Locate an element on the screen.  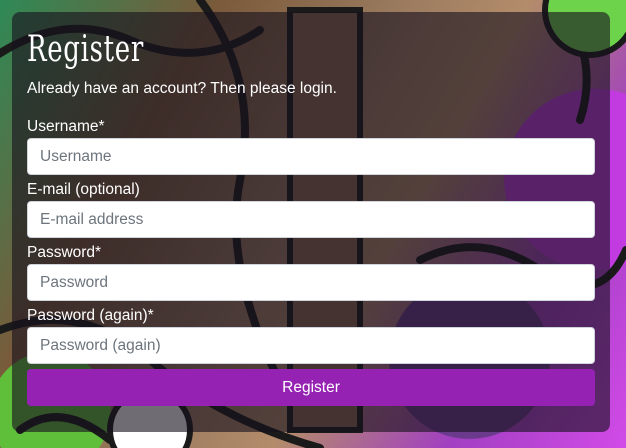
email-input is located at coordinates (311, 219).